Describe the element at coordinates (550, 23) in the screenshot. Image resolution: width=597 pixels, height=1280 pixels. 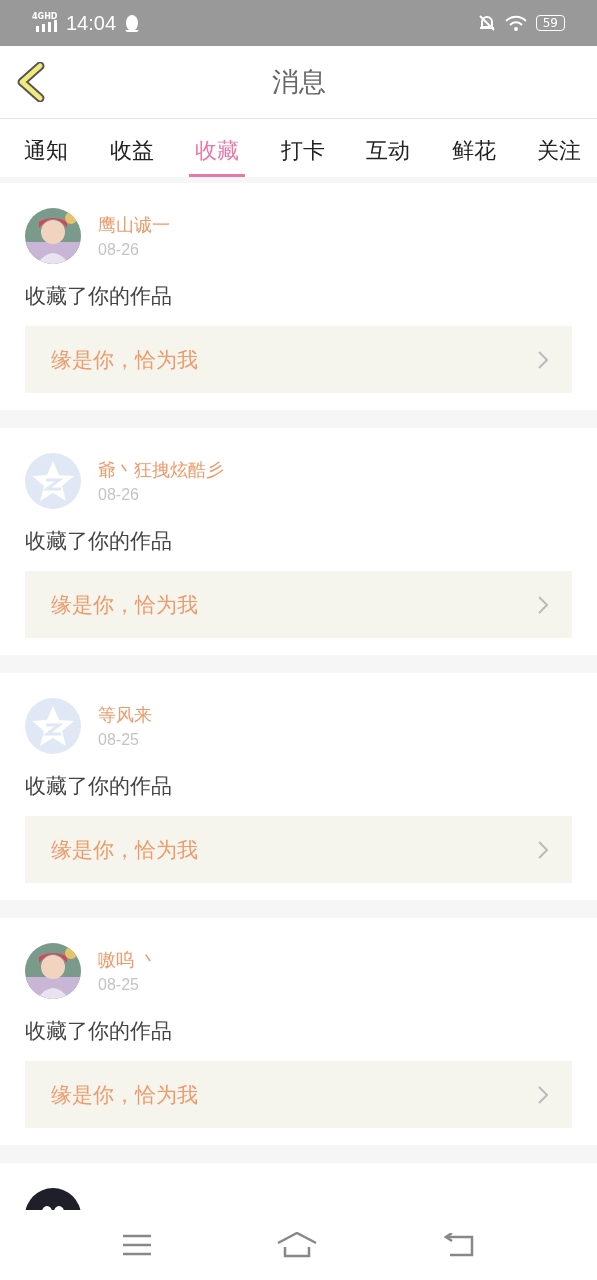
I see `battery-indicator: 59` at that location.